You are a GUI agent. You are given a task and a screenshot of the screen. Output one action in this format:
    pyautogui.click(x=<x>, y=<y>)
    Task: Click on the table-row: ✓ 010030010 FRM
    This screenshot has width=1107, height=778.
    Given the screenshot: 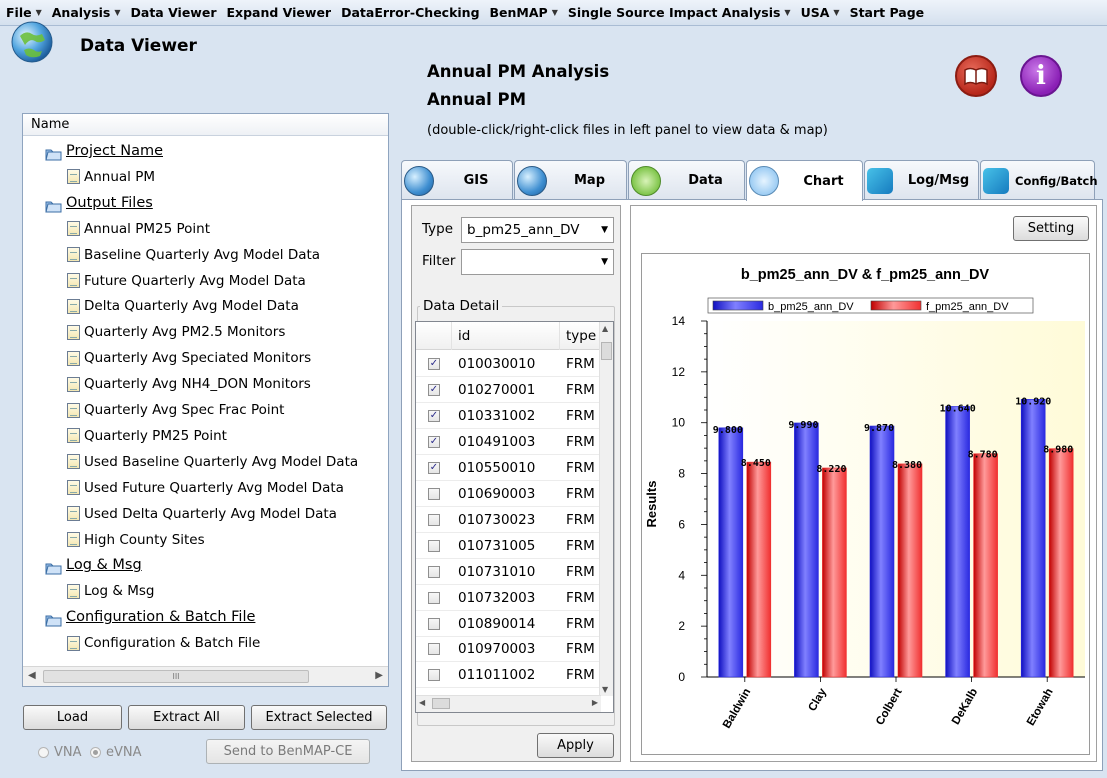 What is the action you would take?
    pyautogui.click(x=508, y=364)
    